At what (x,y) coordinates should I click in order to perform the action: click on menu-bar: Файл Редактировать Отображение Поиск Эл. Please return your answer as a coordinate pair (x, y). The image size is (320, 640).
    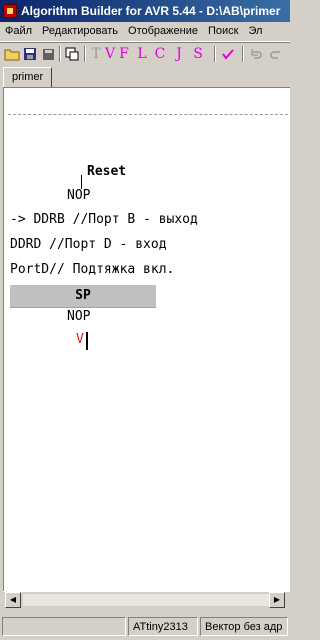
    Looking at the image, I should click on (145, 32).